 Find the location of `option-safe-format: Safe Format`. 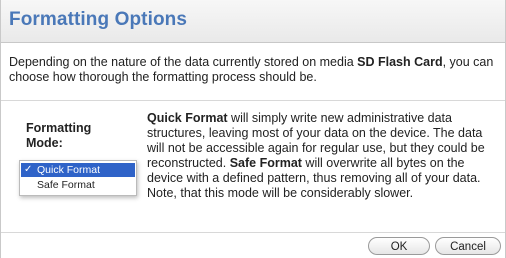

option-safe-format: Safe Format is located at coordinates (78, 185).